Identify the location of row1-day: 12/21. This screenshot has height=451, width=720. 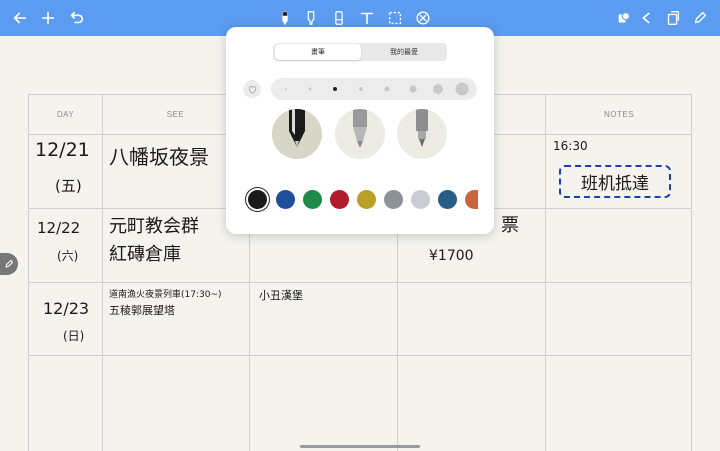
(62, 150).